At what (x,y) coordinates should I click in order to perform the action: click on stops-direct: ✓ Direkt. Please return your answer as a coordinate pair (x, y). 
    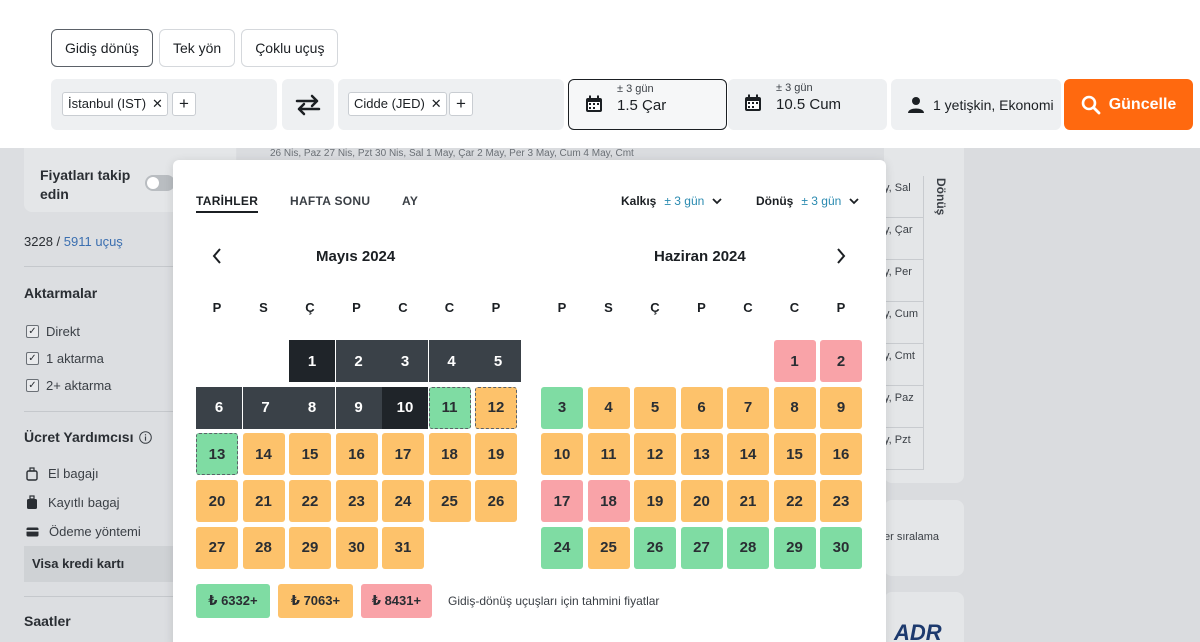
    Looking at the image, I should click on (53, 331).